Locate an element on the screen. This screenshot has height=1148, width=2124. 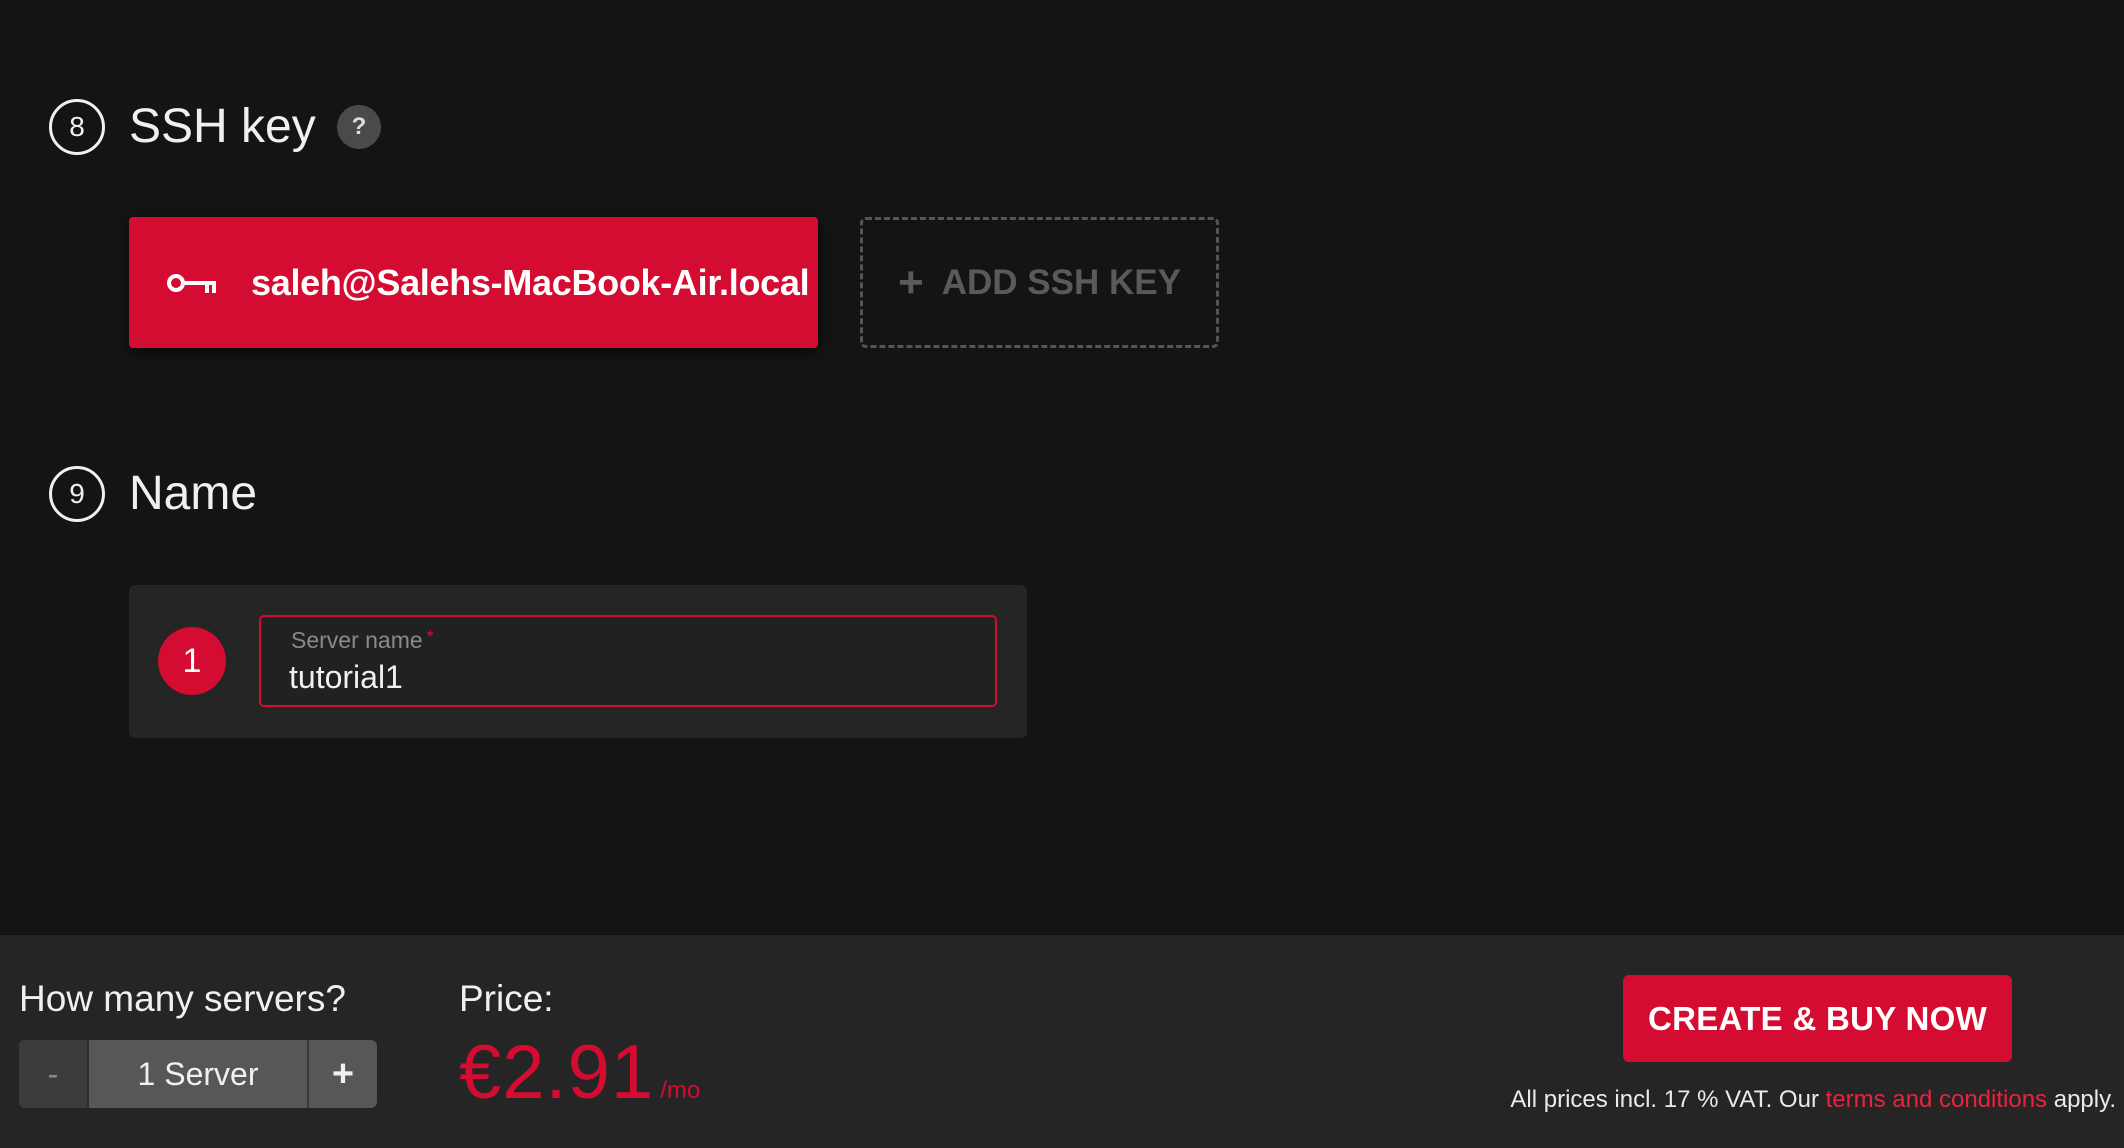
price-display: €2.91 /mo is located at coordinates (579, 1073).